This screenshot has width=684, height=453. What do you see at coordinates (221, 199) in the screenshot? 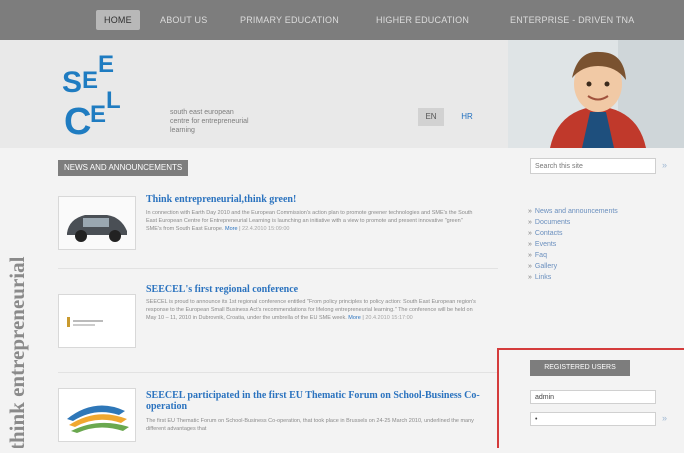
I see `news-title: Think entrepreneurial,think green!` at bounding box center [221, 199].